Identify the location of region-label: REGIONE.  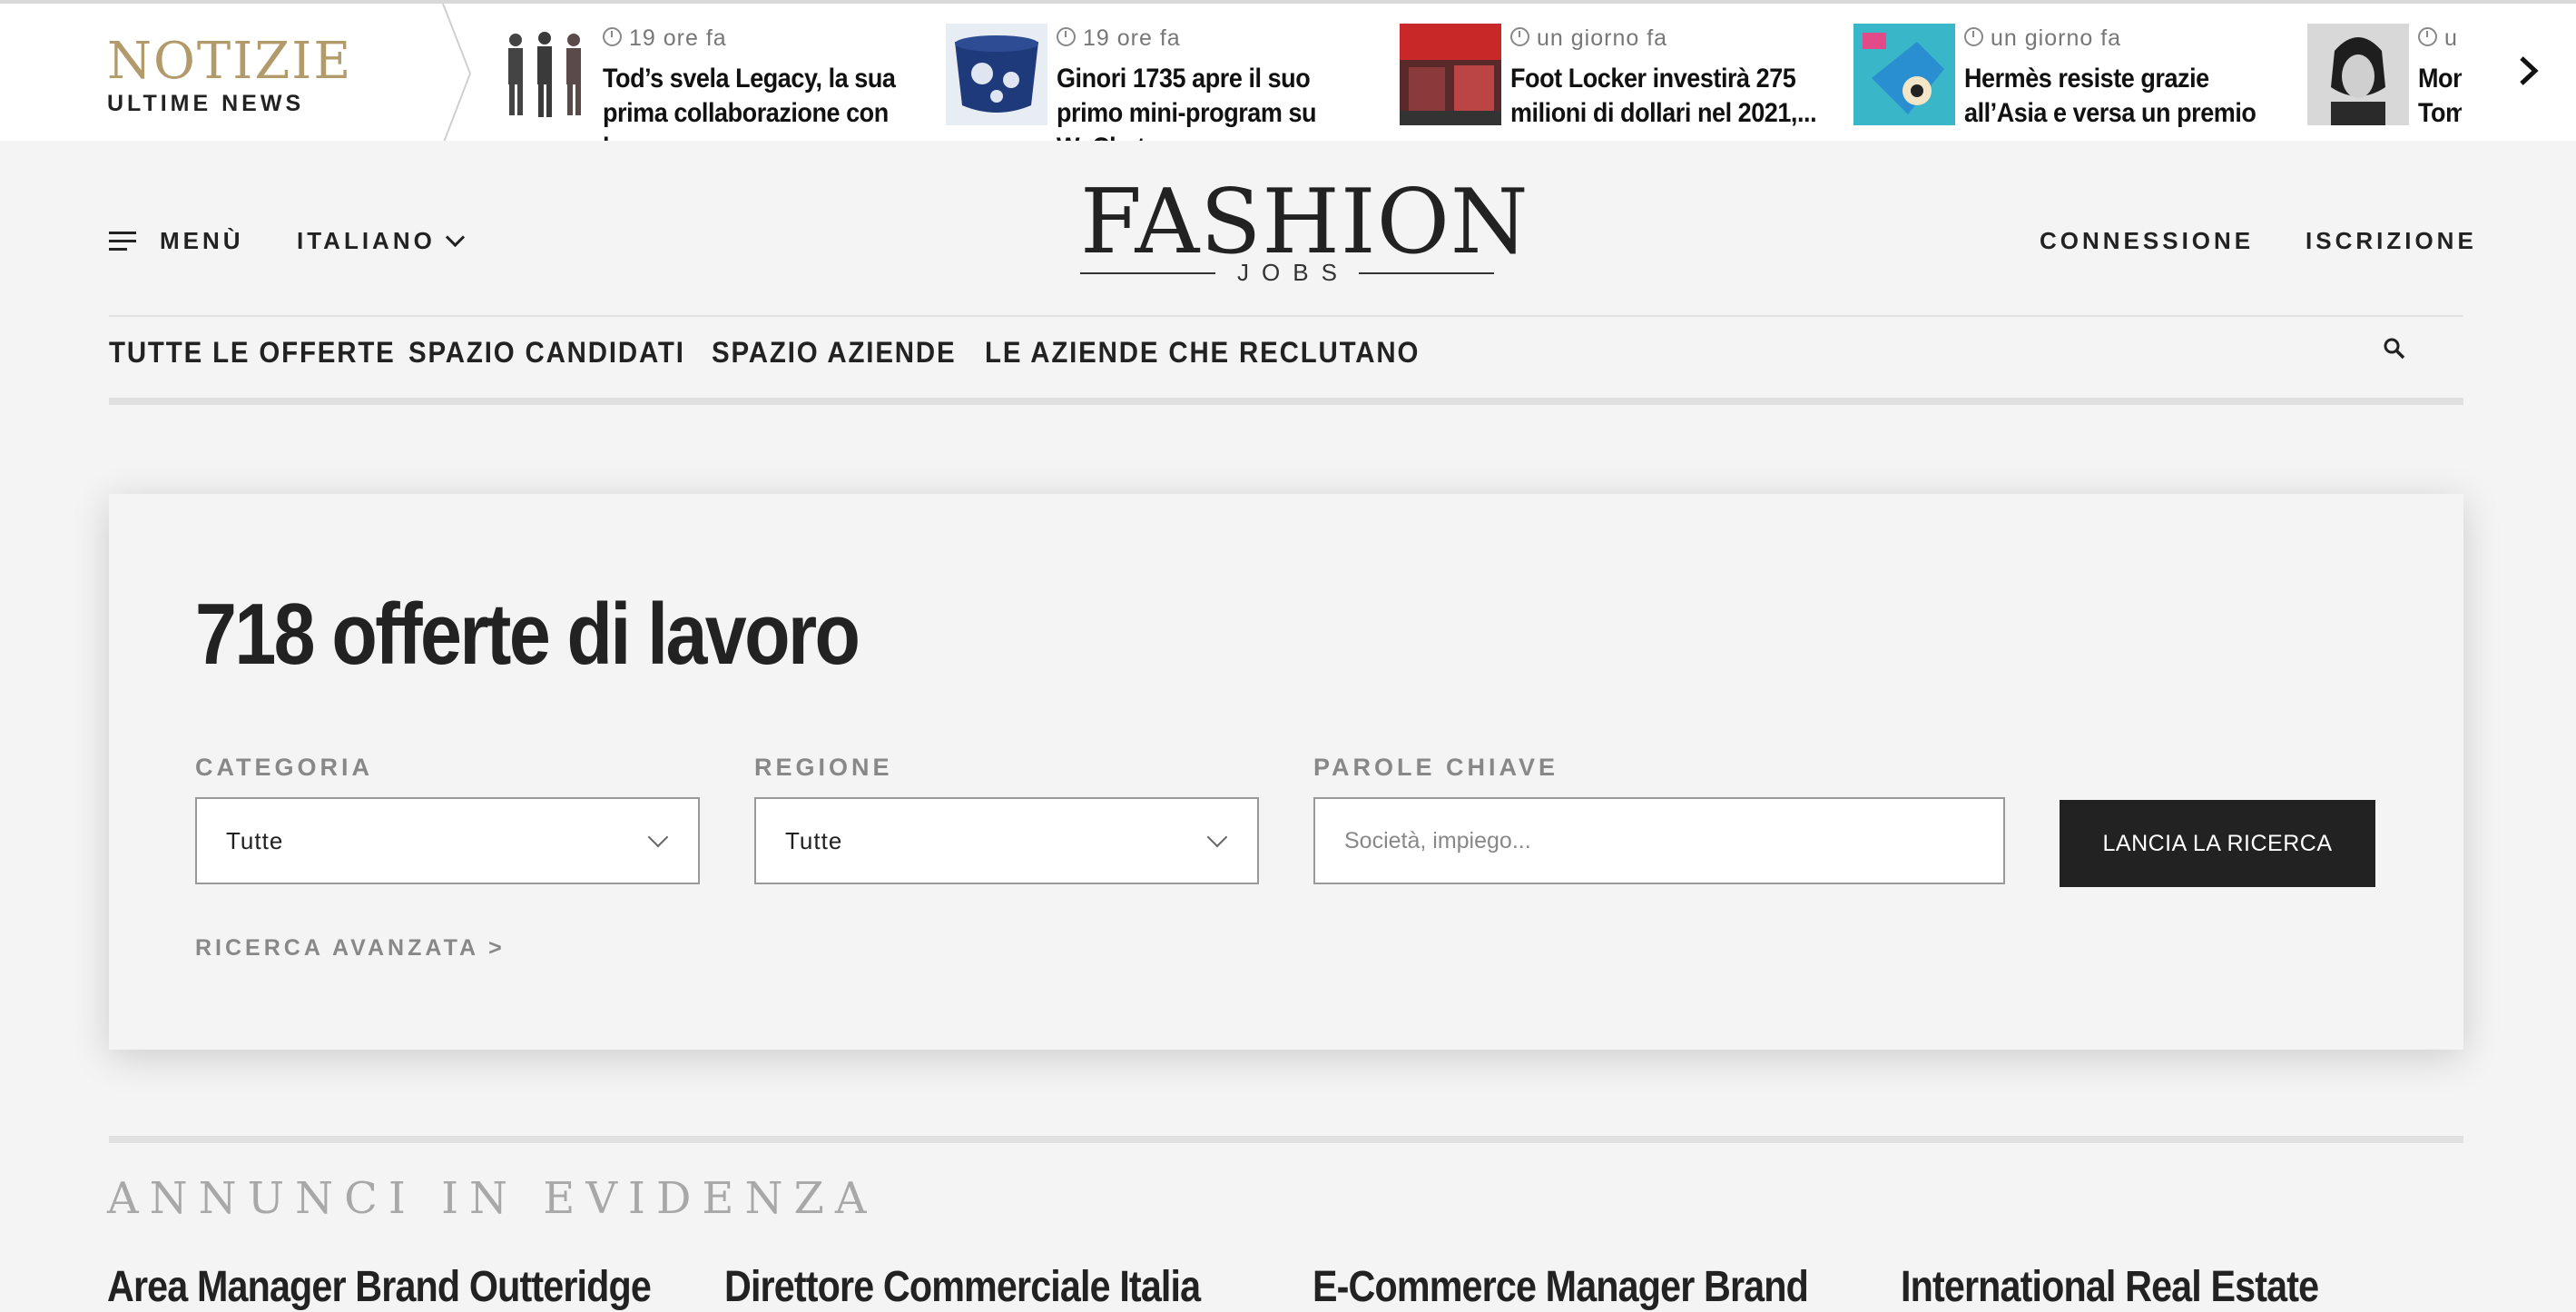
(823, 767).